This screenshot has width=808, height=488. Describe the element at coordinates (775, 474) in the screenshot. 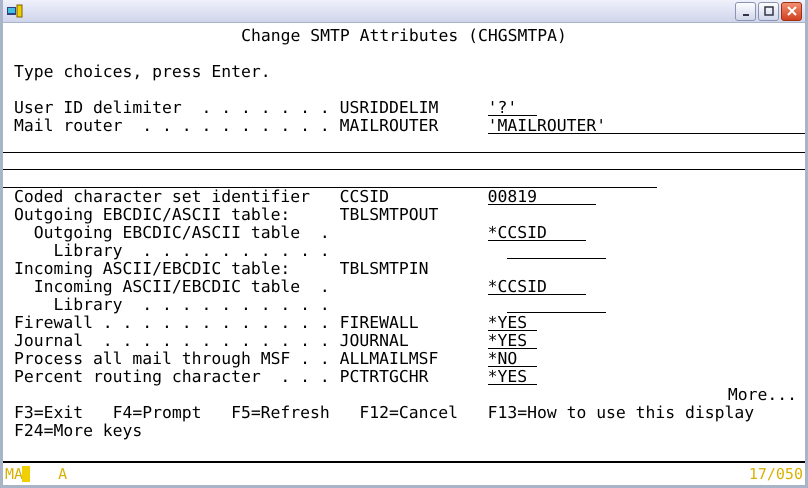

I see `cursor-position: 17/050` at that location.